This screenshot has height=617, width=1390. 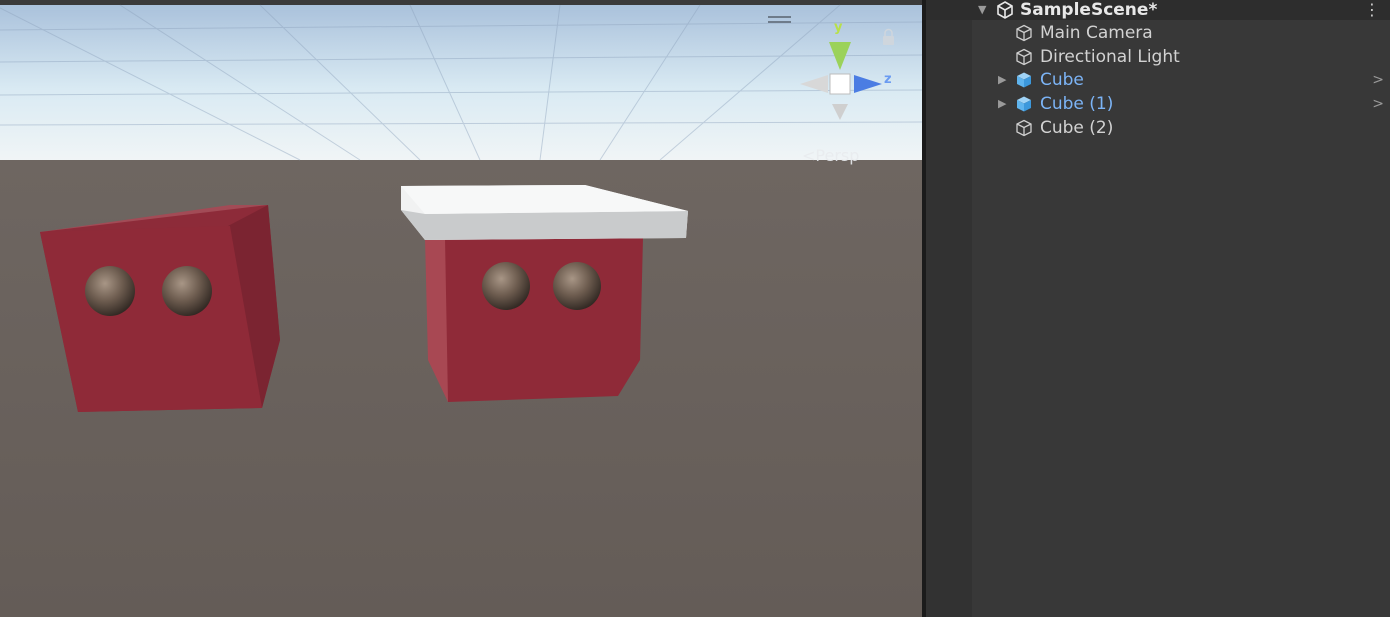 I want to click on hierarchy-item-cube-2: Cube (2), so click(x=1158, y=128).